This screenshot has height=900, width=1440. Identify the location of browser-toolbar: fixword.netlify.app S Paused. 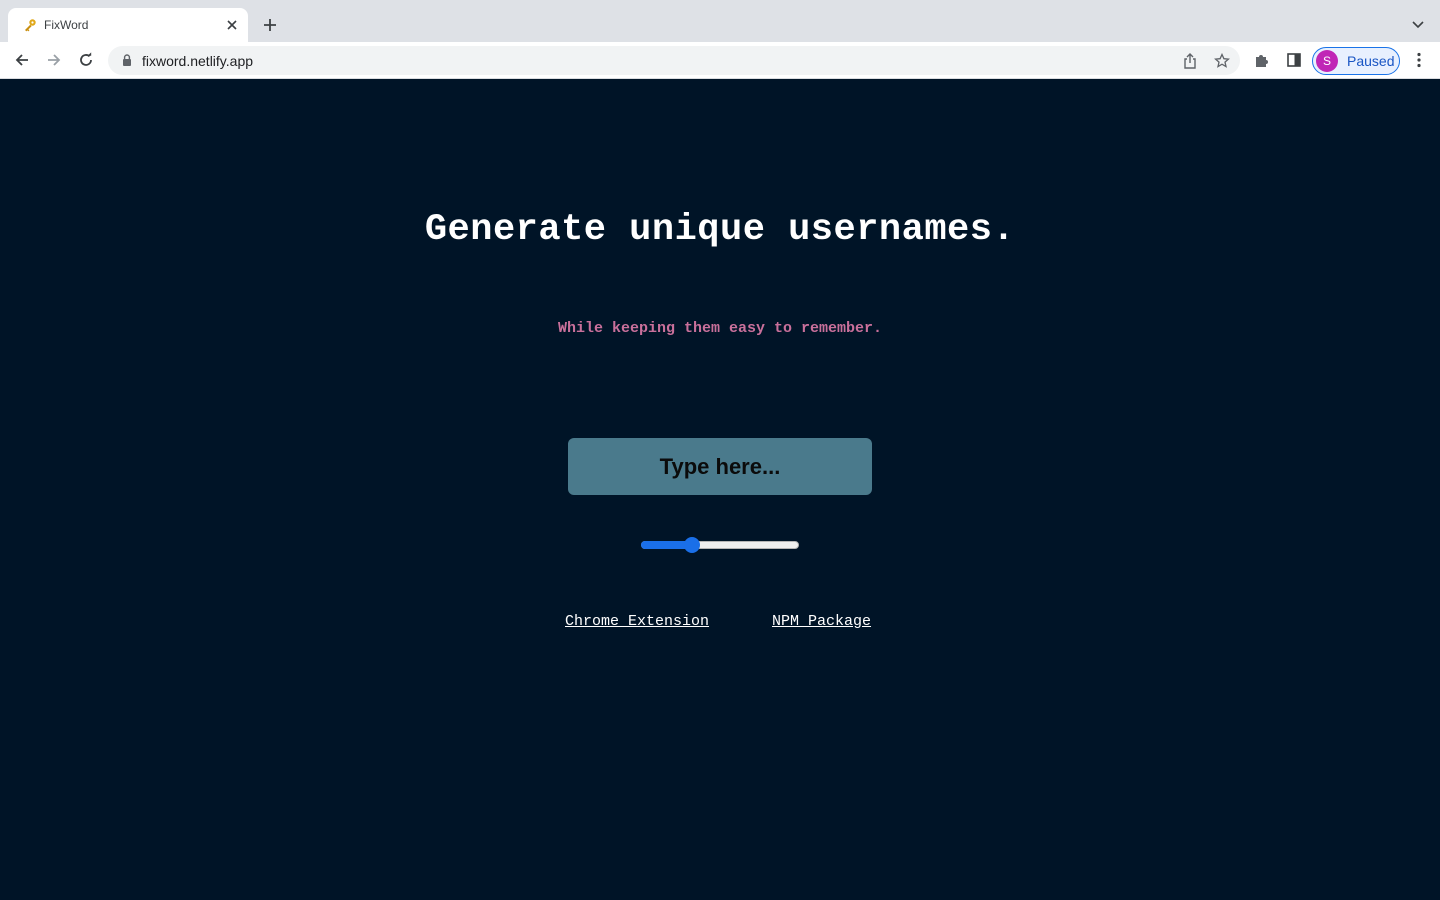
(720, 60).